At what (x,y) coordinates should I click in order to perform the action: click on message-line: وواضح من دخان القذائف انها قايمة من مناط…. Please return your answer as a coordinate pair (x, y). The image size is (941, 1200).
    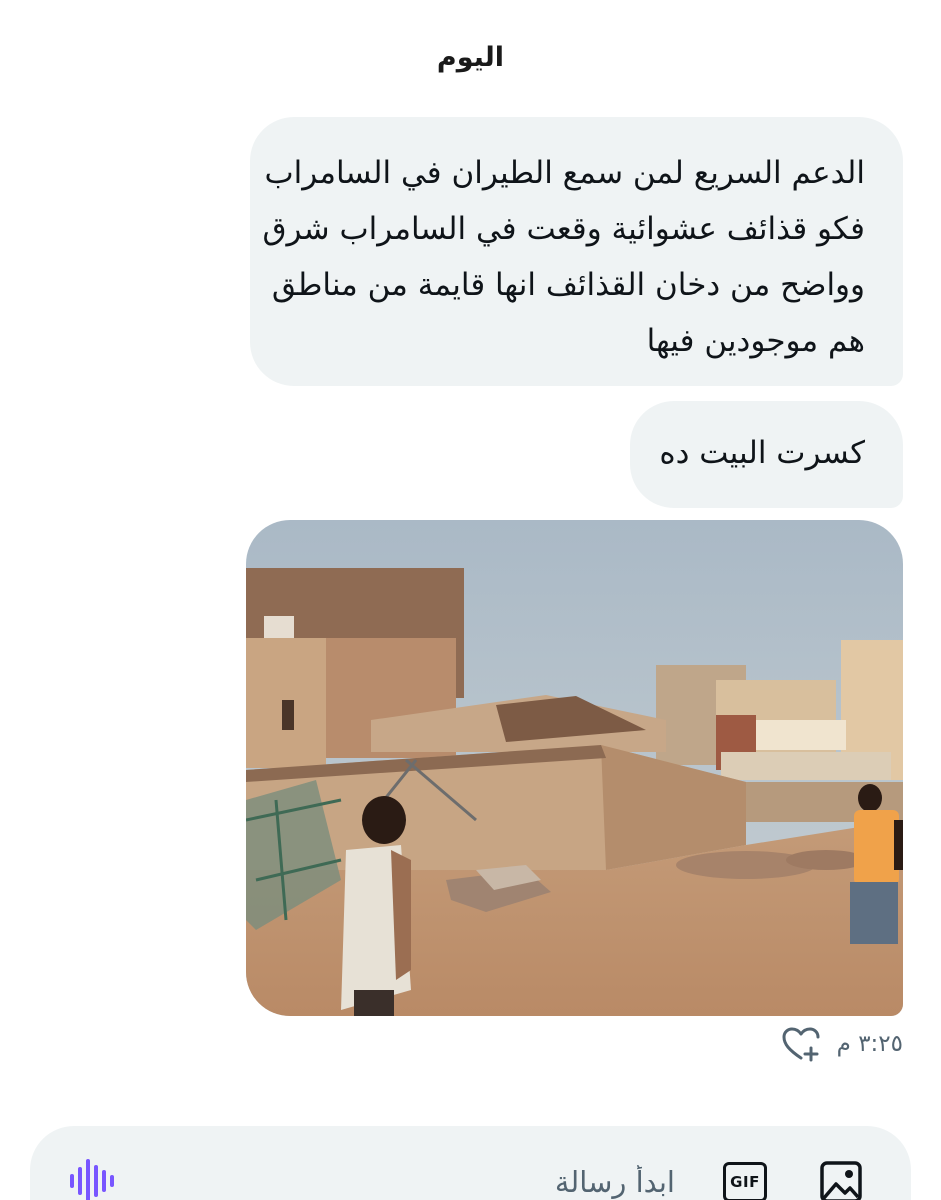
    Looking at the image, I should click on (568, 285).